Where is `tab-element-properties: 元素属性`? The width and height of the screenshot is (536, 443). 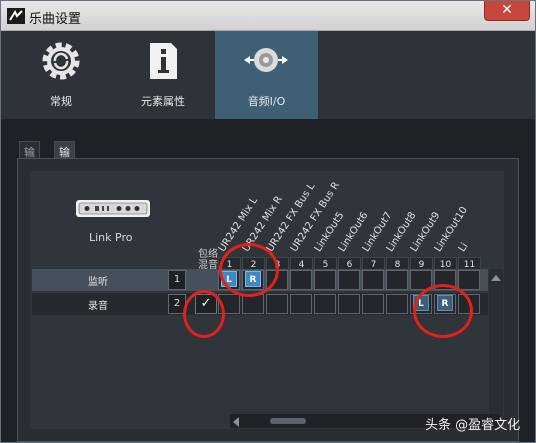 tab-element-properties: 元素属性 is located at coordinates (163, 75).